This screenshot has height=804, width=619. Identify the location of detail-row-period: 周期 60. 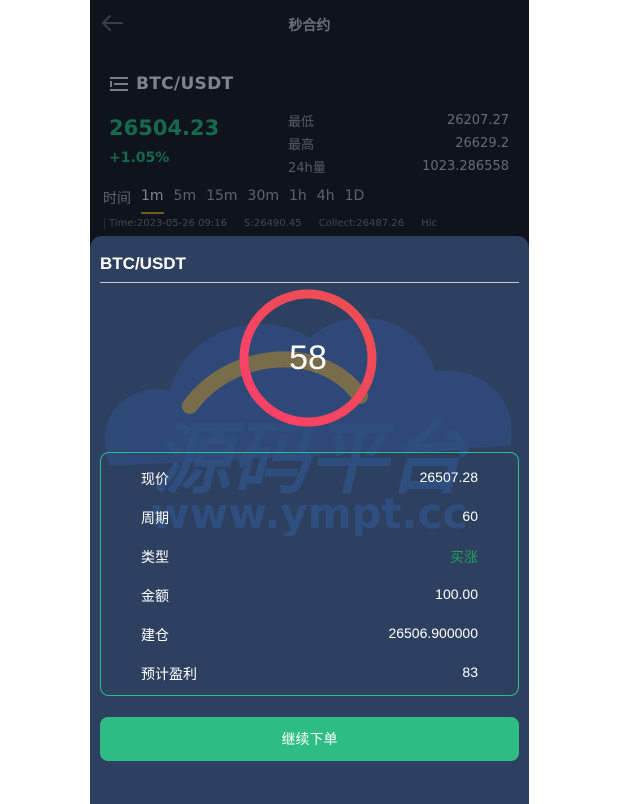
(309, 518).